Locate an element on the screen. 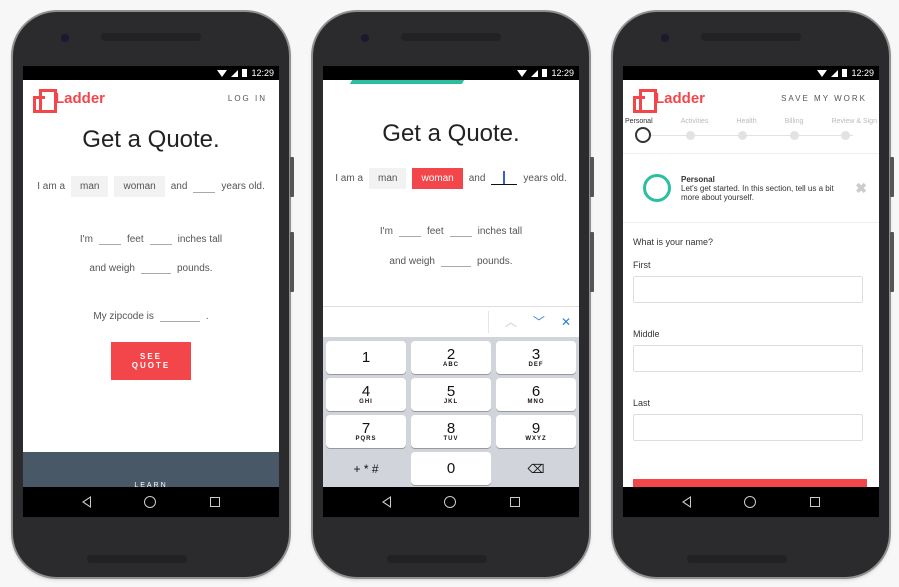  option-woman-selected: woman is located at coordinates (437, 178).